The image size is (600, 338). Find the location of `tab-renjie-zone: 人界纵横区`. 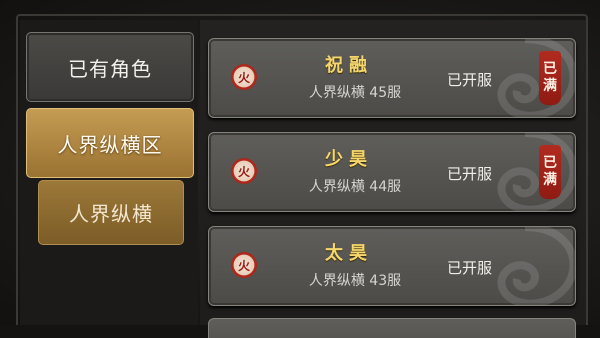

tab-renjie-zone: 人界纵横区 is located at coordinates (110, 143).